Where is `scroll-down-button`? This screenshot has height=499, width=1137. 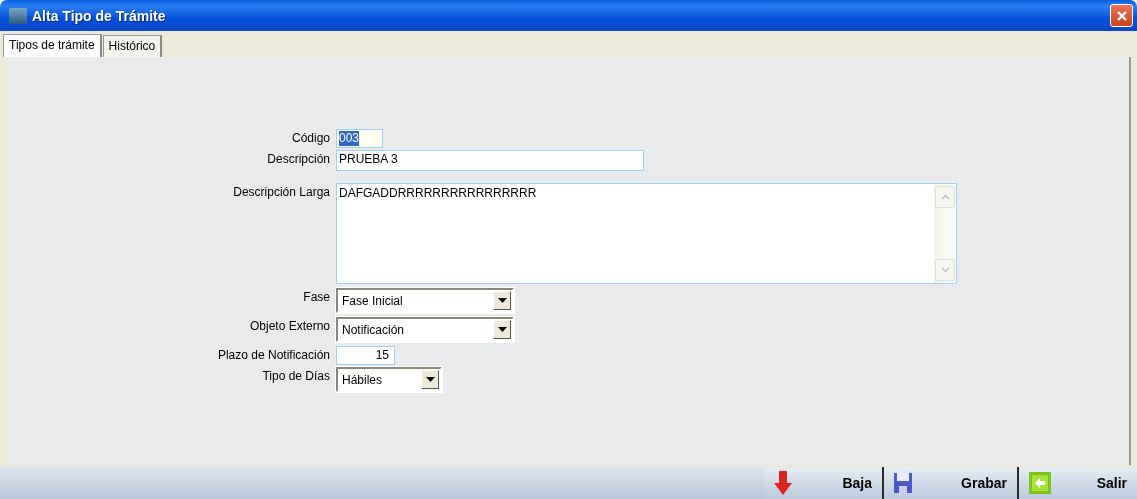 scroll-down-button is located at coordinates (945, 270).